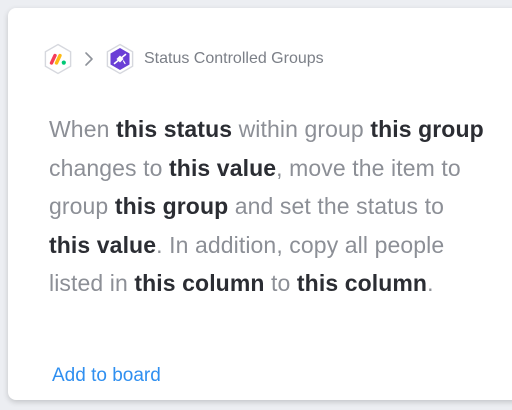 This screenshot has width=512, height=410. Describe the element at coordinates (82, 129) in the screenshot. I see `recipe-text: When` at that location.